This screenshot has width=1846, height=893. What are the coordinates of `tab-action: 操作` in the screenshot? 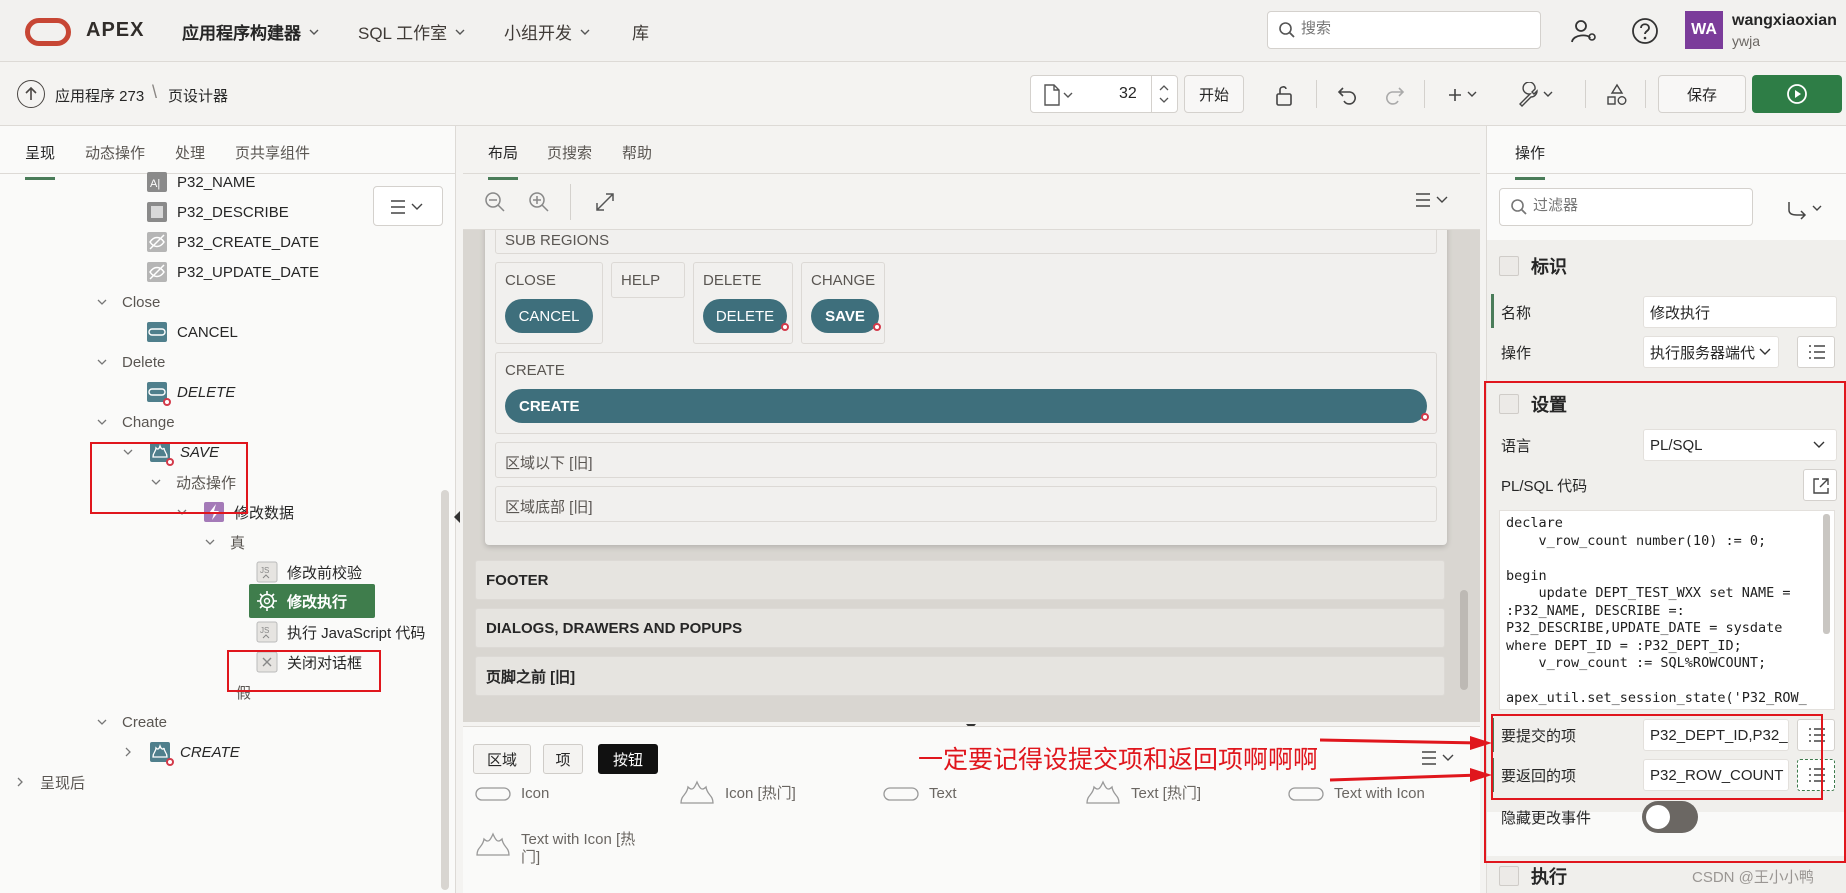 It's located at (1530, 161).